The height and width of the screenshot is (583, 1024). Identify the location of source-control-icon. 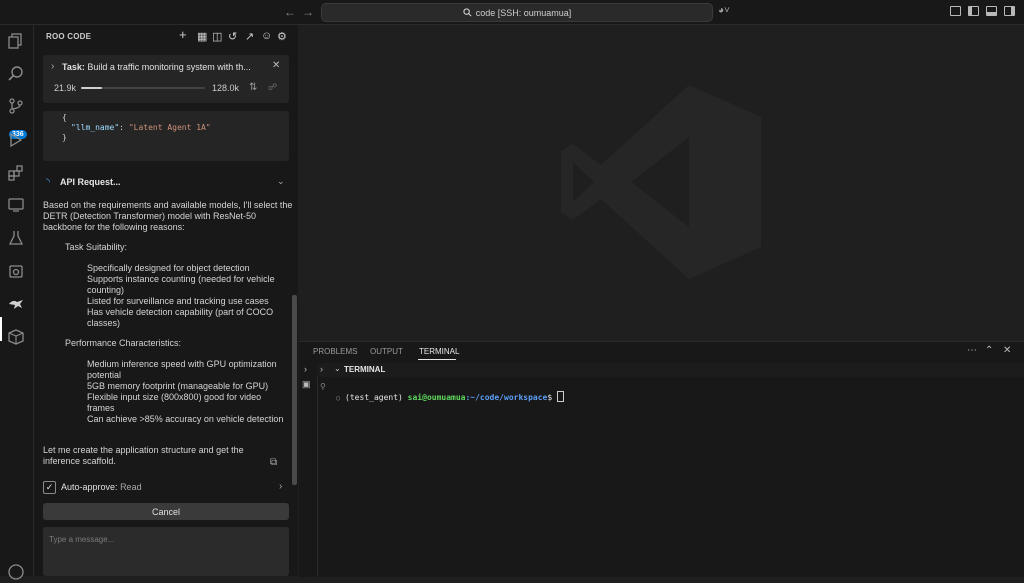
(16, 106).